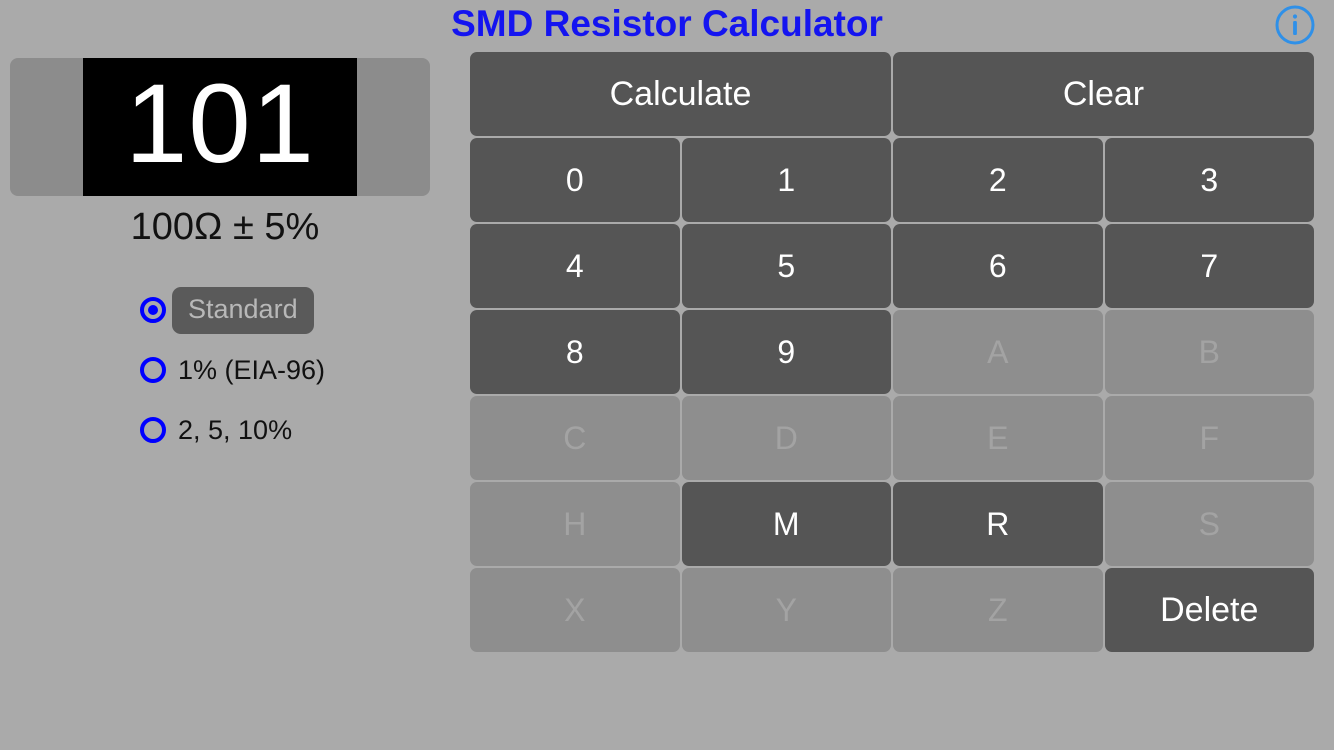 The image size is (1334, 750). What do you see at coordinates (892, 180) in the screenshot?
I see `keypad-row: 0123` at bounding box center [892, 180].